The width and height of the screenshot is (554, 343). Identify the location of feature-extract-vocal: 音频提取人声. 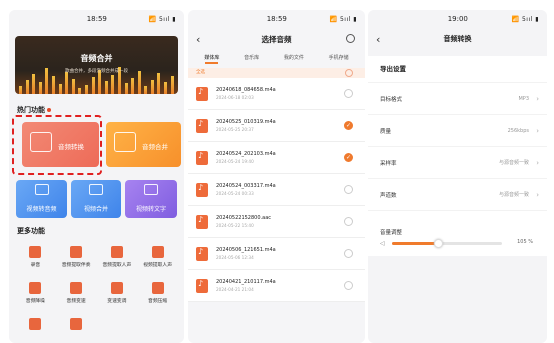
(117, 257).